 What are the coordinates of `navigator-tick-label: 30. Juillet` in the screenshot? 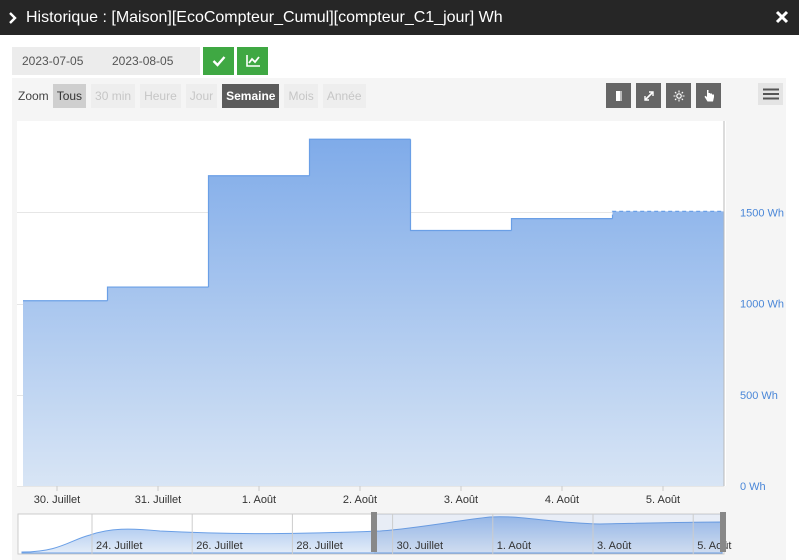 It's located at (420, 546).